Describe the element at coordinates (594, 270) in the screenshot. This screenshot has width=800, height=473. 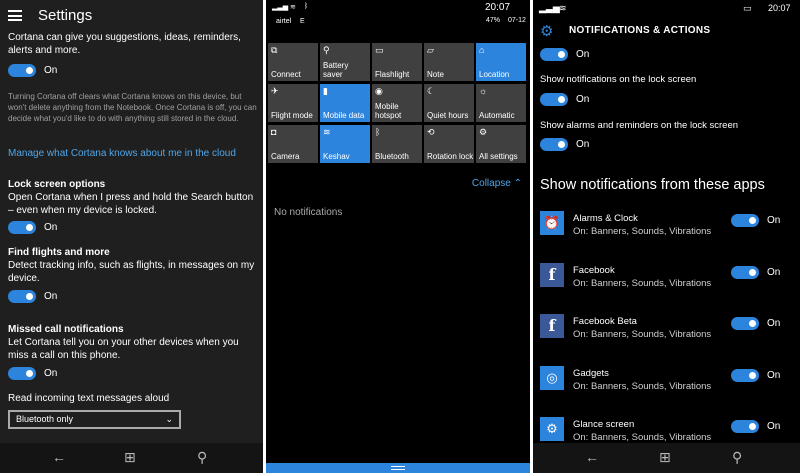
I see `app-name: Facebook` at that location.